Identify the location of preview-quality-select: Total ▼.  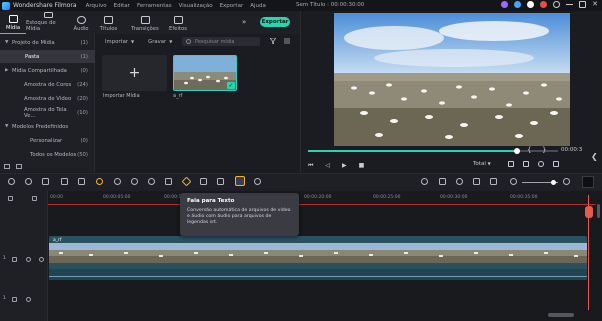
(482, 164).